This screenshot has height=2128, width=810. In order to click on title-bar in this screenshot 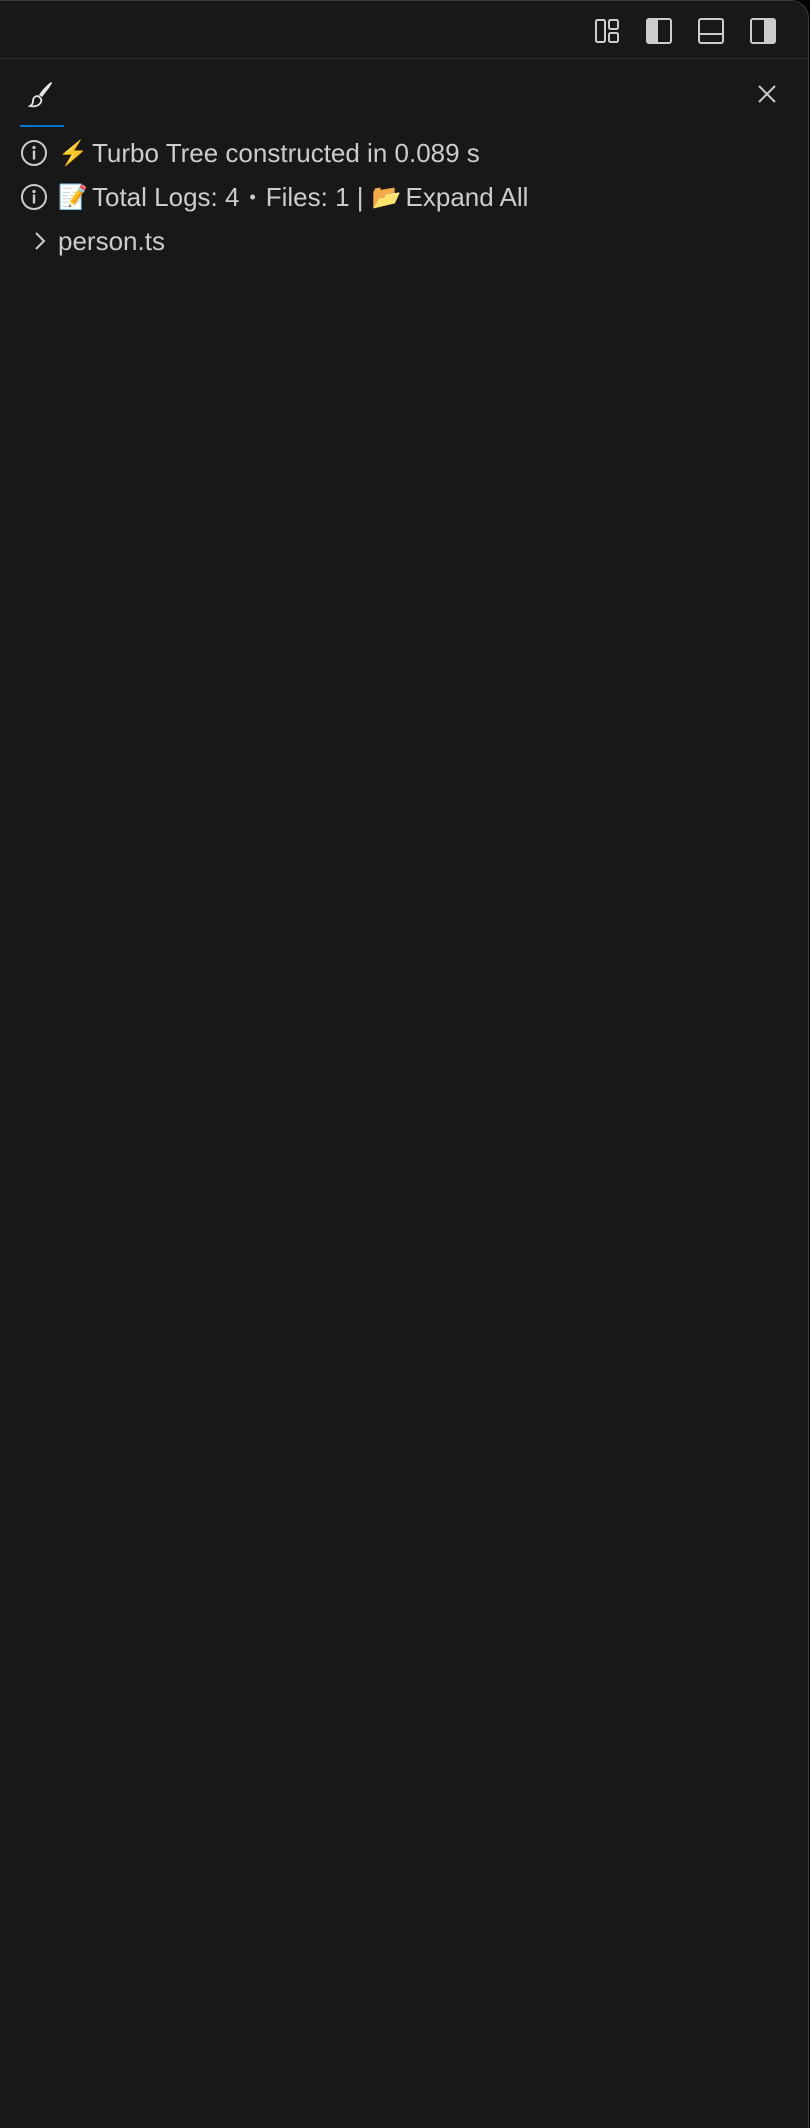, I will do `click(404, 30)`.